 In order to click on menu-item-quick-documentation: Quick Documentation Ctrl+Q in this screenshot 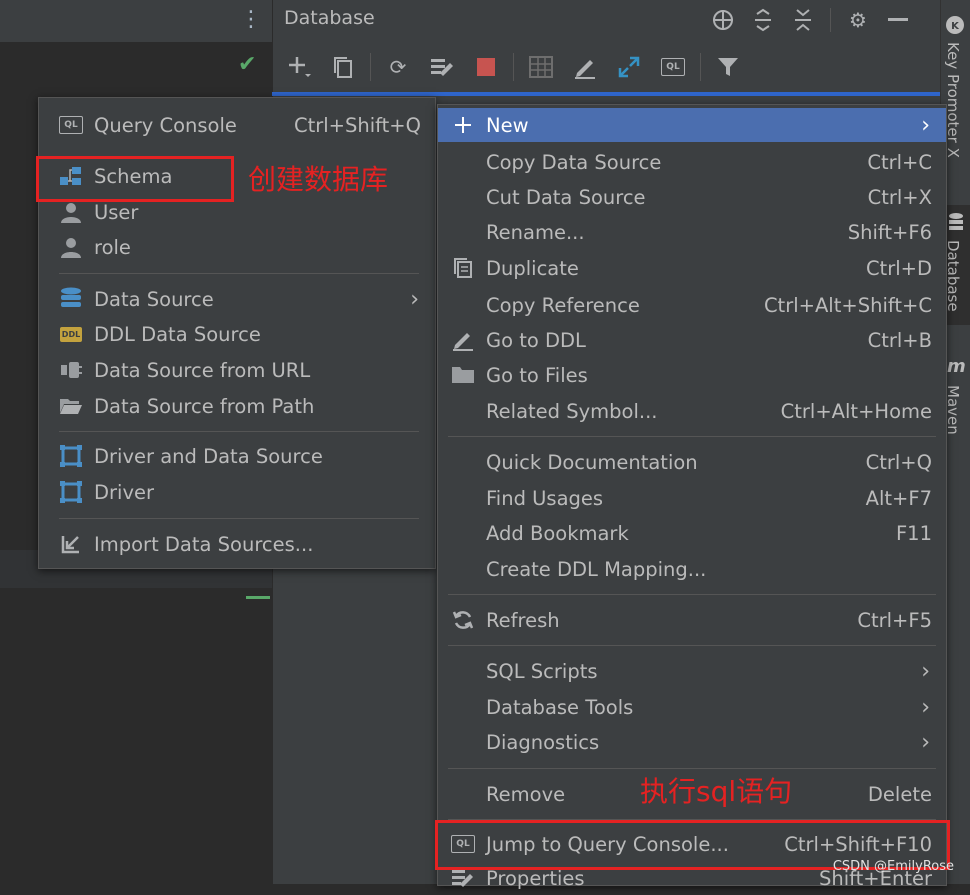, I will do `click(692, 462)`.